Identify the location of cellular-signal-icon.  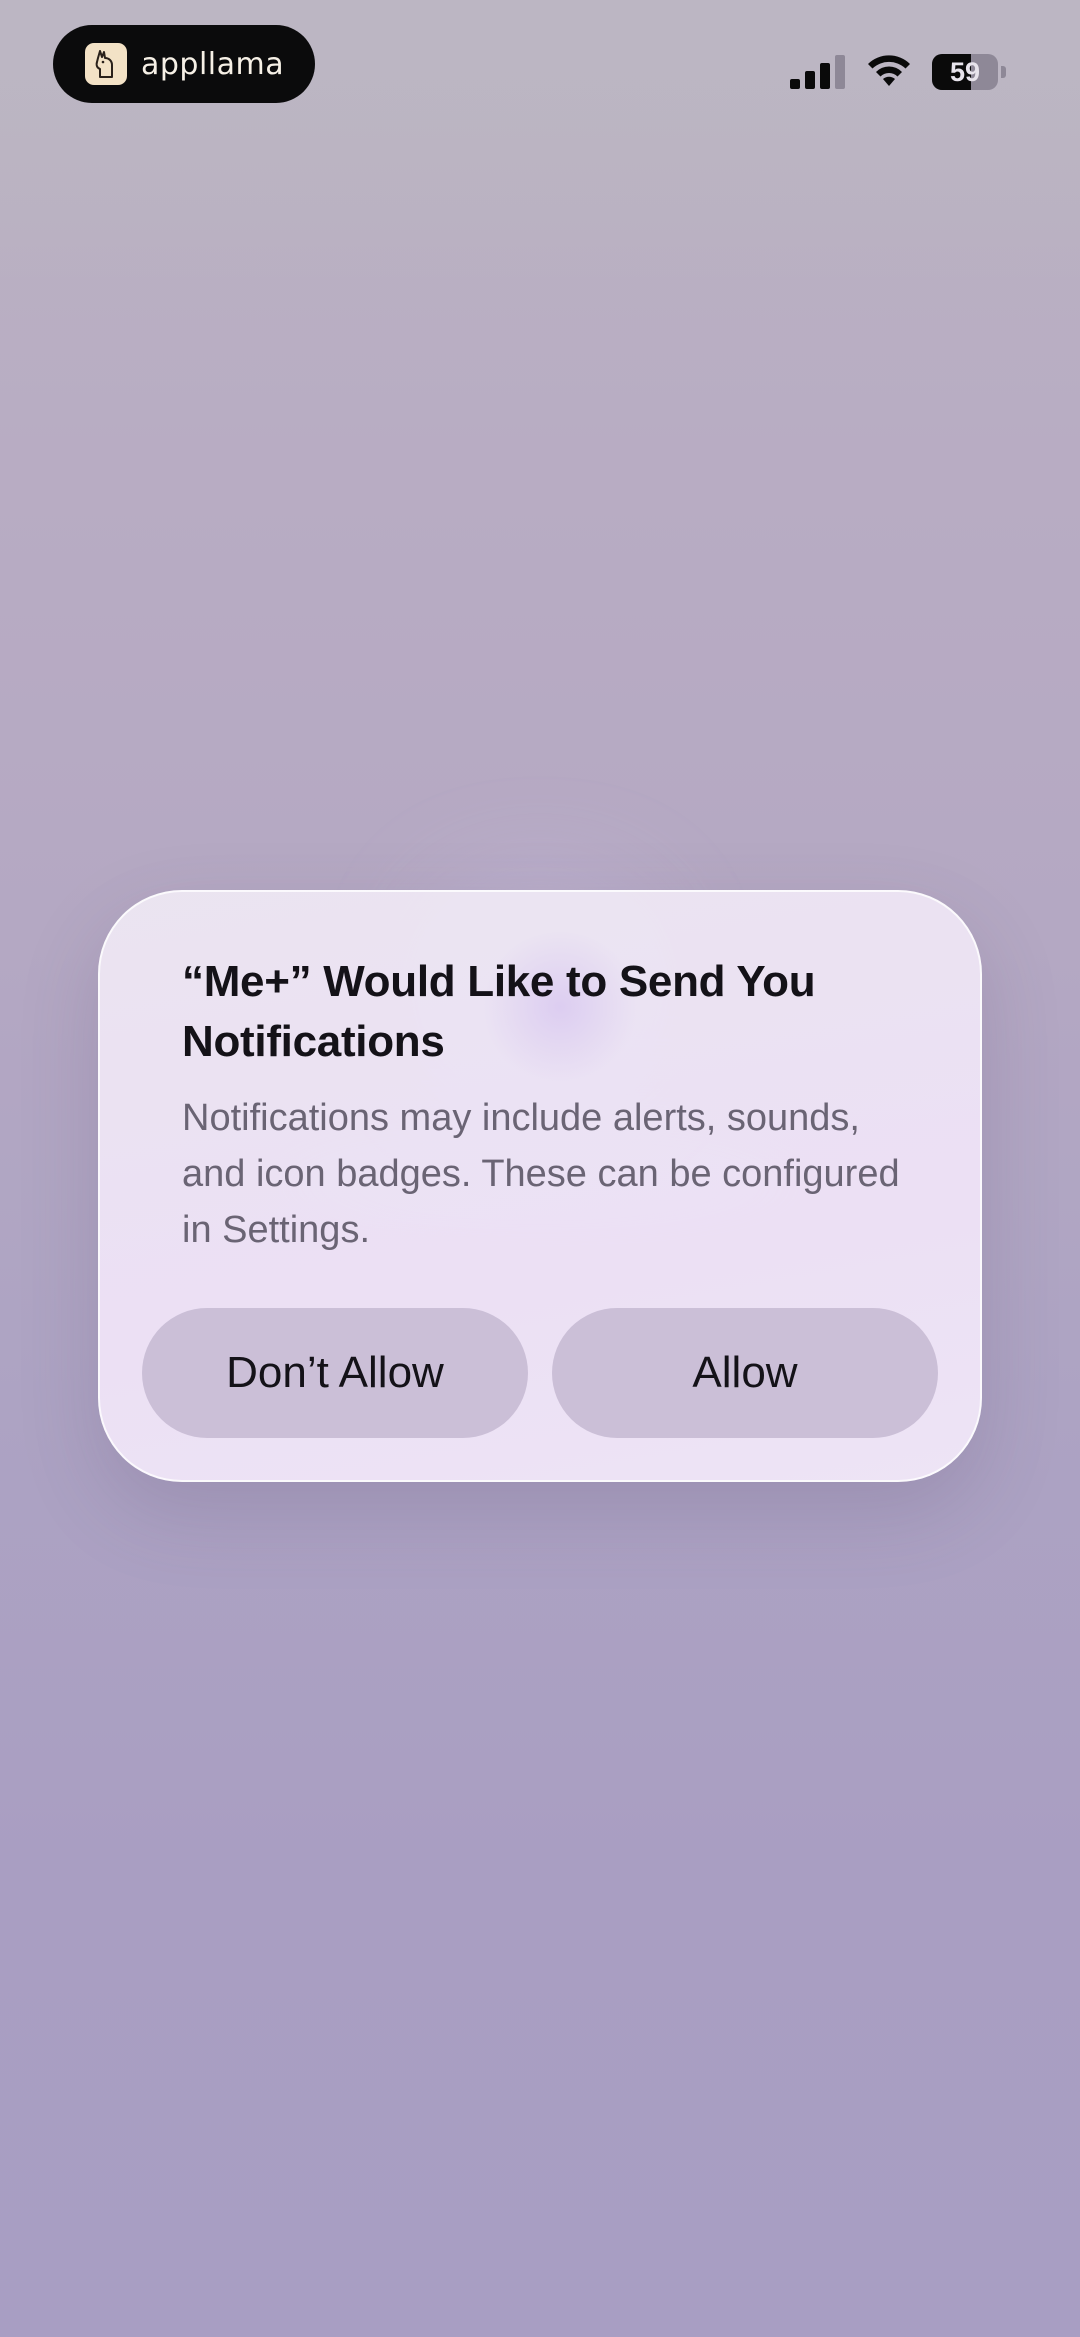
(818, 72).